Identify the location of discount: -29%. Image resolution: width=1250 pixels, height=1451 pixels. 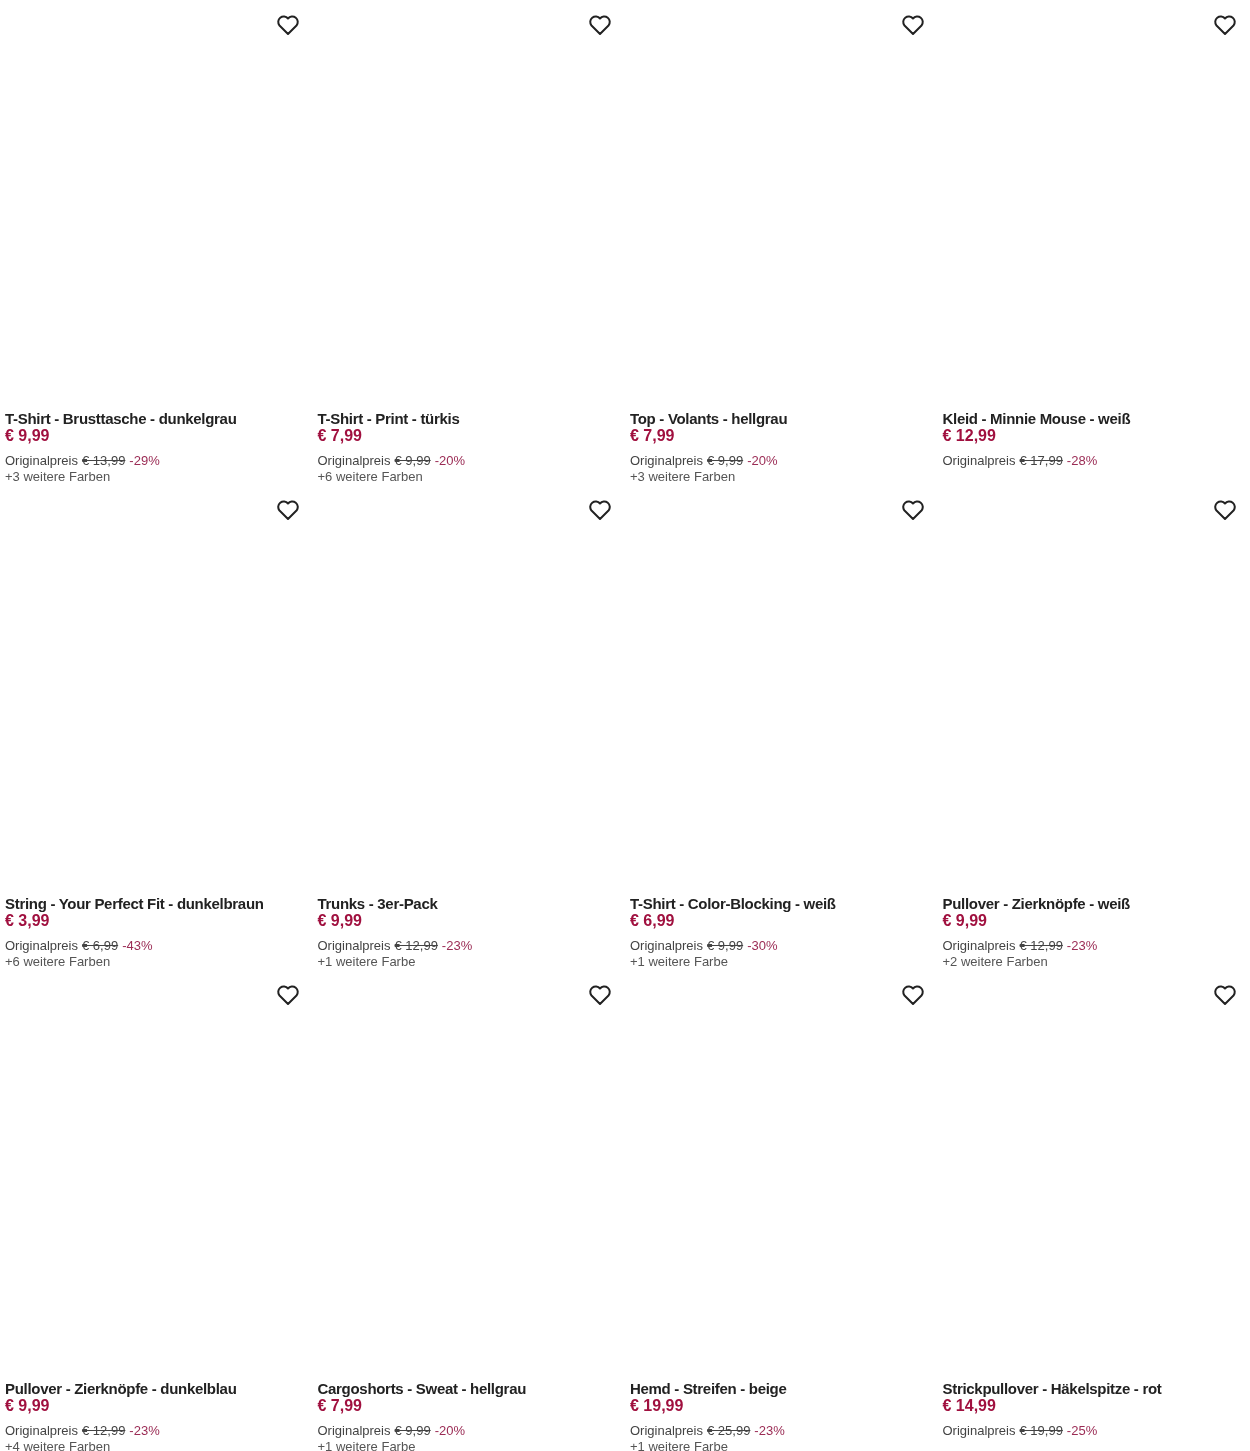
(144, 461).